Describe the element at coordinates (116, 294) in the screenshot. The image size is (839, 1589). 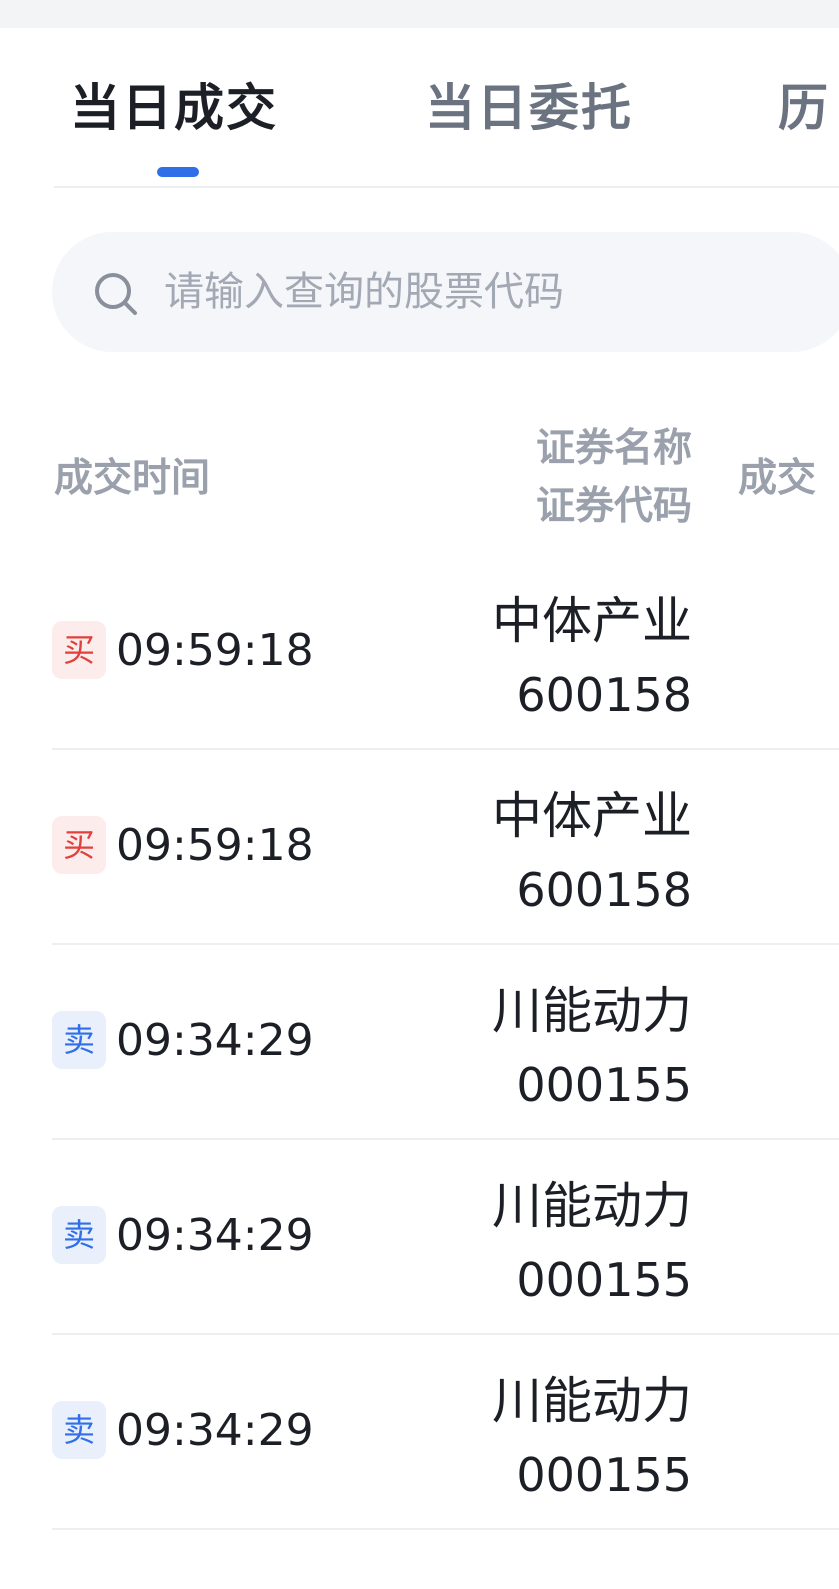
I see `search-icon` at that location.